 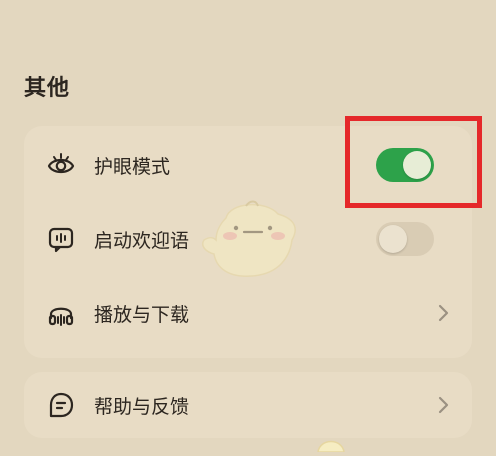 What do you see at coordinates (61, 165) in the screenshot?
I see `eye-icon` at bounding box center [61, 165].